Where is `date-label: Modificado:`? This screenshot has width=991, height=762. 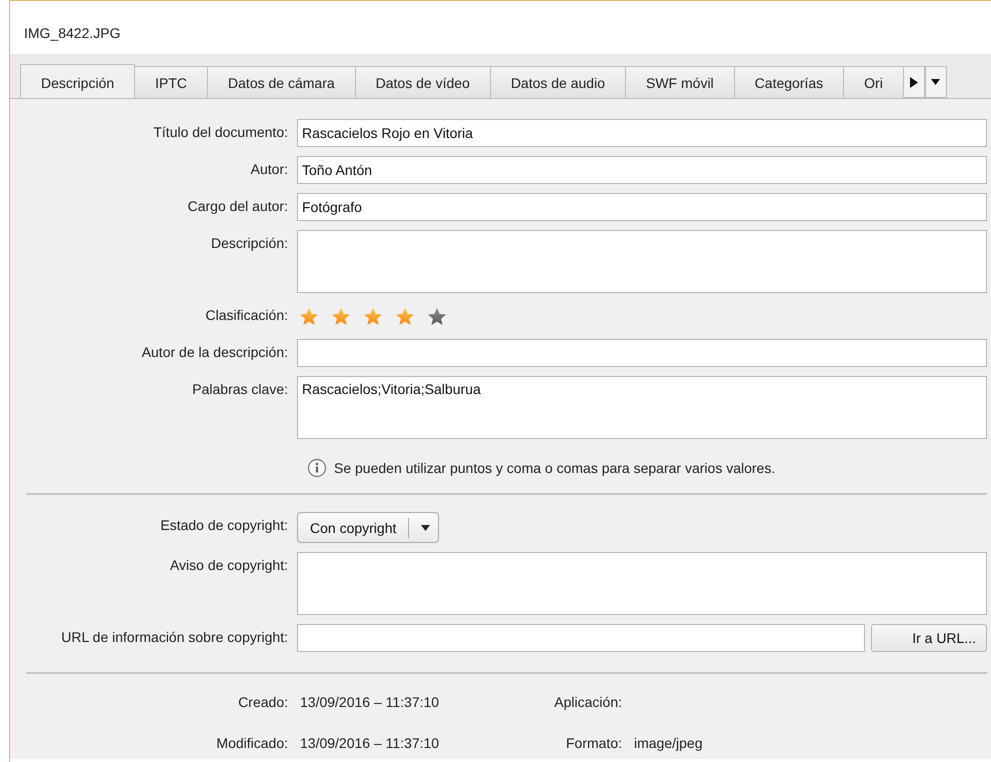
date-label: Modificado: is located at coordinates (252, 743).